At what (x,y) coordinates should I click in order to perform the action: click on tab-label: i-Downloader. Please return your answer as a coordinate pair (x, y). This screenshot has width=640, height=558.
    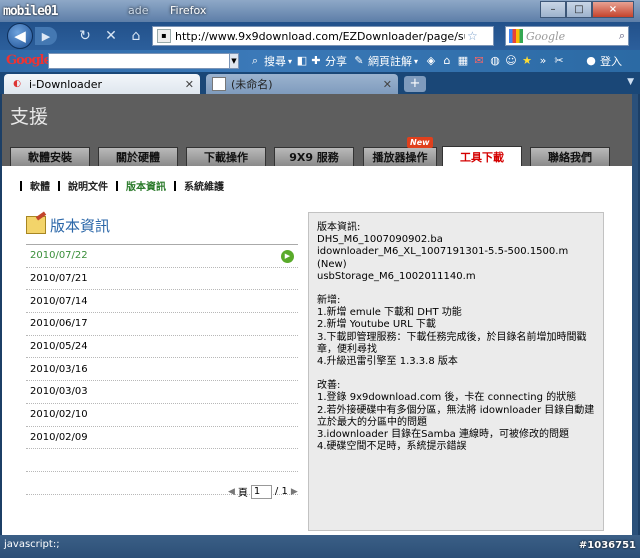
    Looking at the image, I should click on (65, 84).